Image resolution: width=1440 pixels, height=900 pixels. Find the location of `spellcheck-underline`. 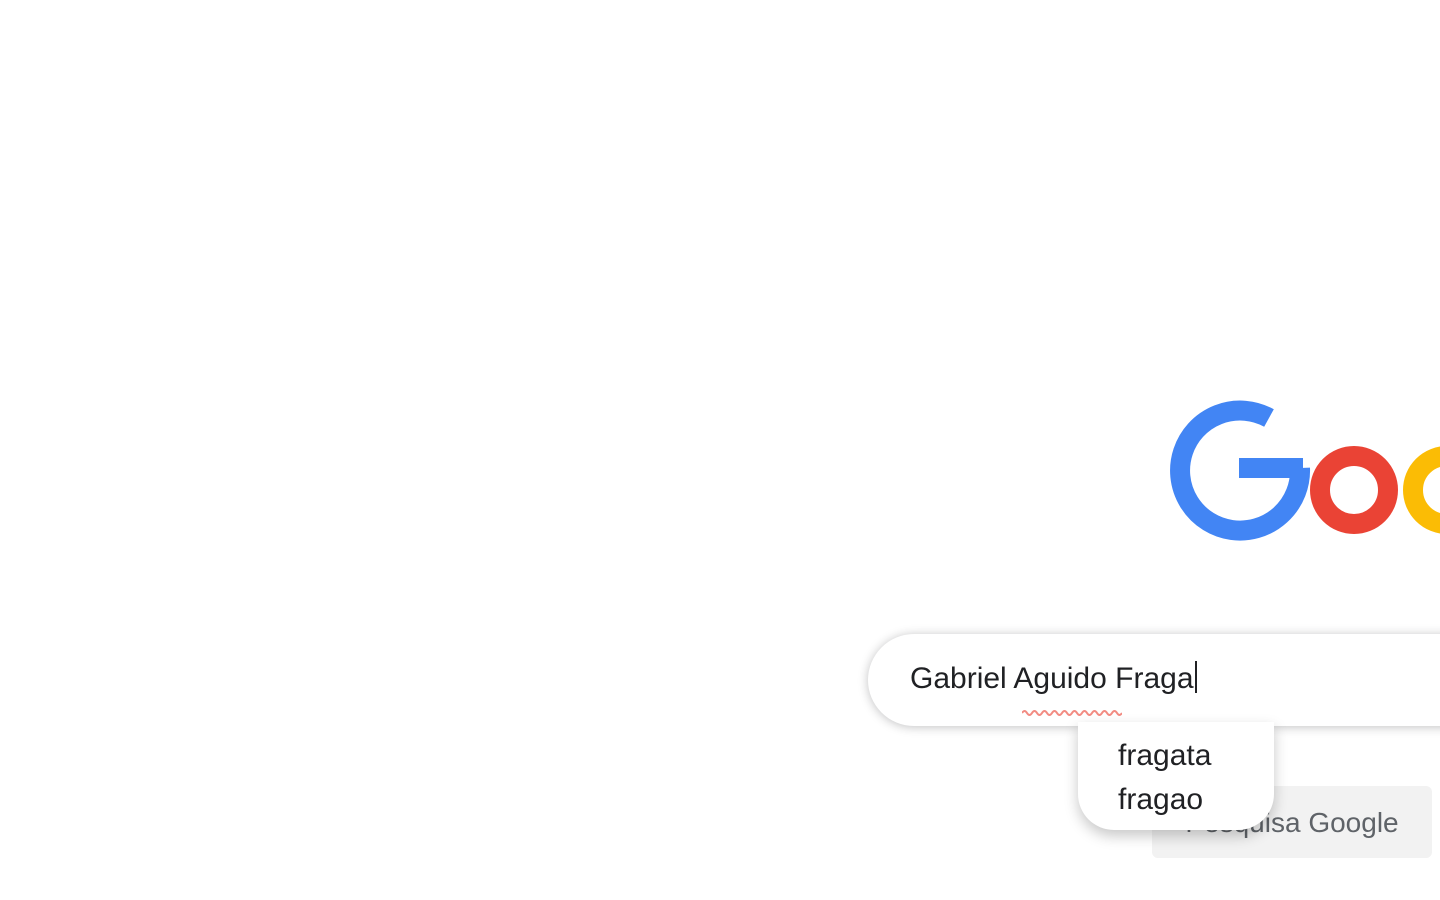

spellcheck-underline is located at coordinates (1072, 713).